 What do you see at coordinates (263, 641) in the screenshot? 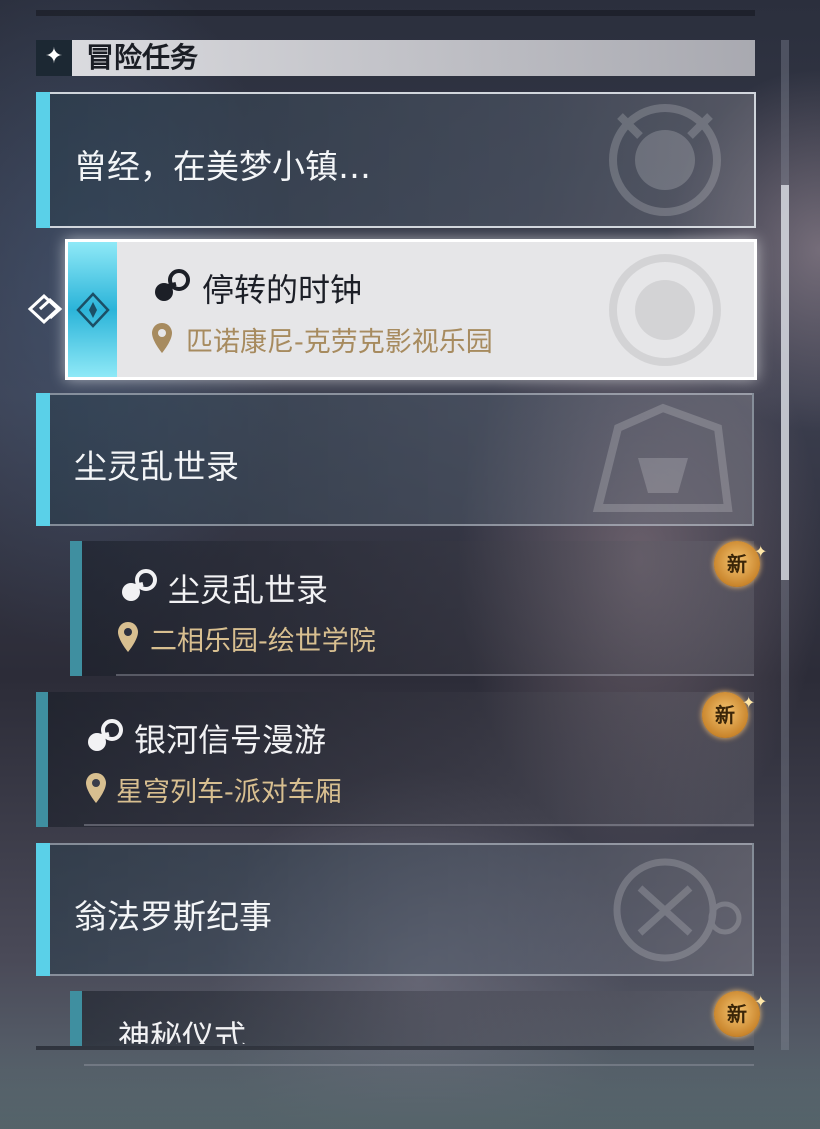
I see `quest-location: 二相乐园-绘世学院` at bounding box center [263, 641].